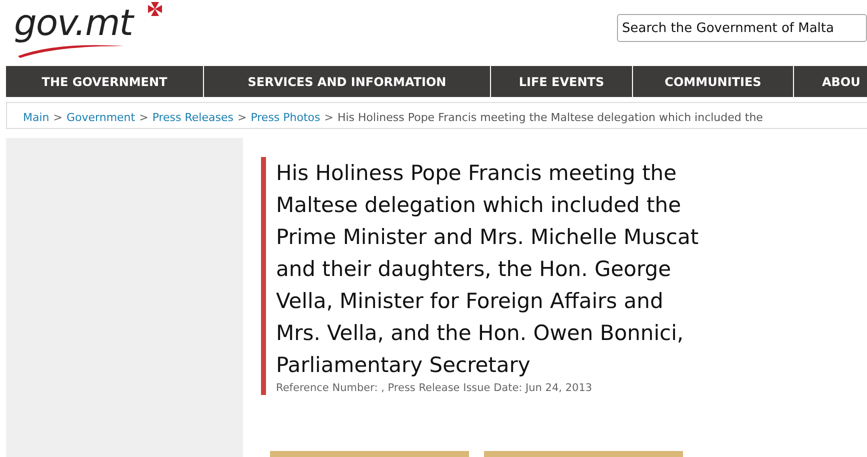 The image size is (867, 457). Describe the element at coordinates (105, 81) in the screenshot. I see `nav-tab: THE GOVERNMENT` at that location.